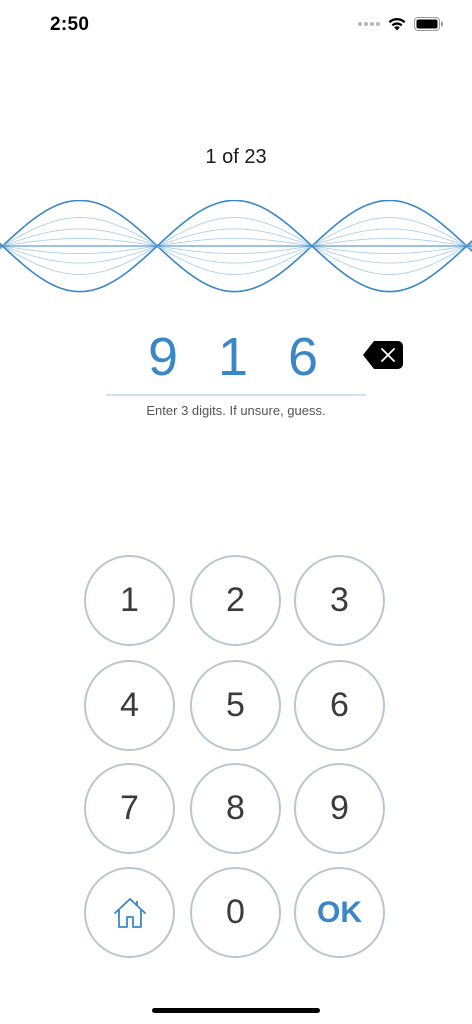 The width and height of the screenshot is (472, 1024). I want to click on home-button, so click(129, 912).